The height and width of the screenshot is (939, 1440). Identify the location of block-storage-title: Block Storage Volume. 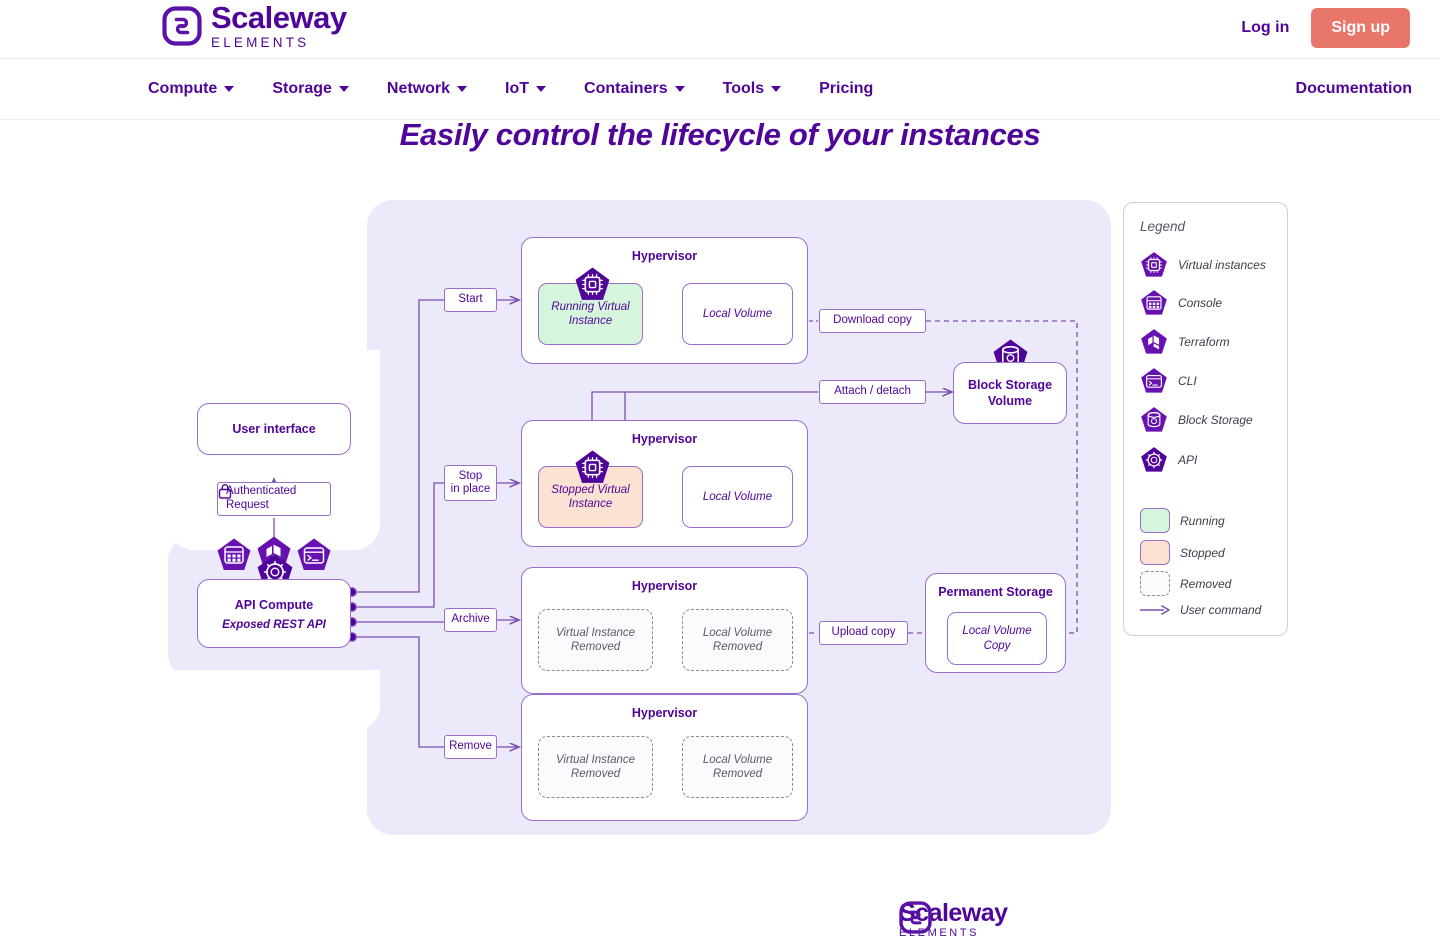
(1010, 393).